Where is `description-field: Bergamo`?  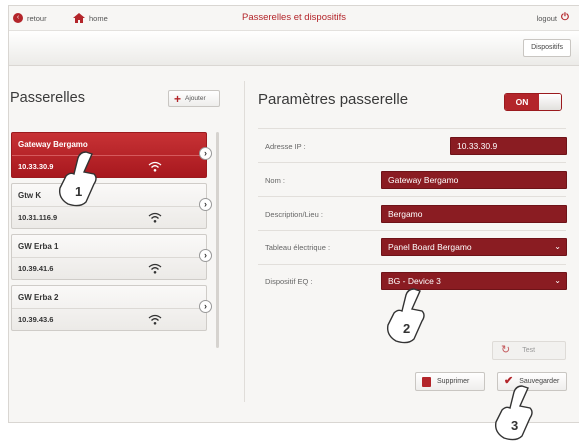 description-field: Bergamo is located at coordinates (474, 214).